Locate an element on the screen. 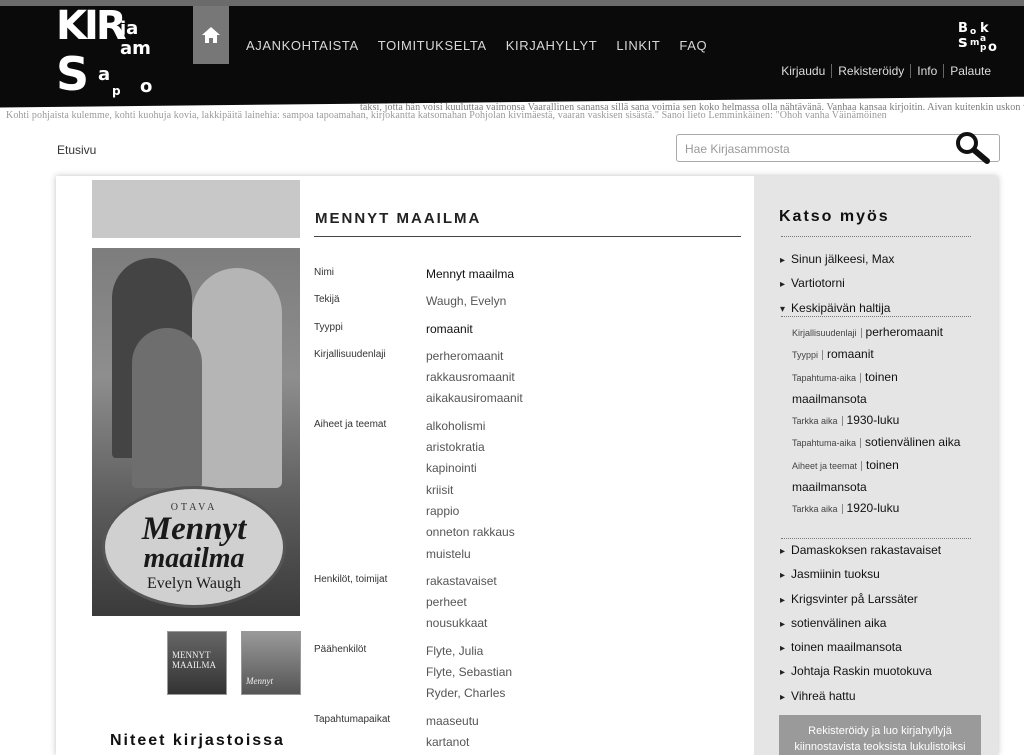 The height and width of the screenshot is (755, 1024). detail-values: Waugh, Evelyn is located at coordinates (466, 301).